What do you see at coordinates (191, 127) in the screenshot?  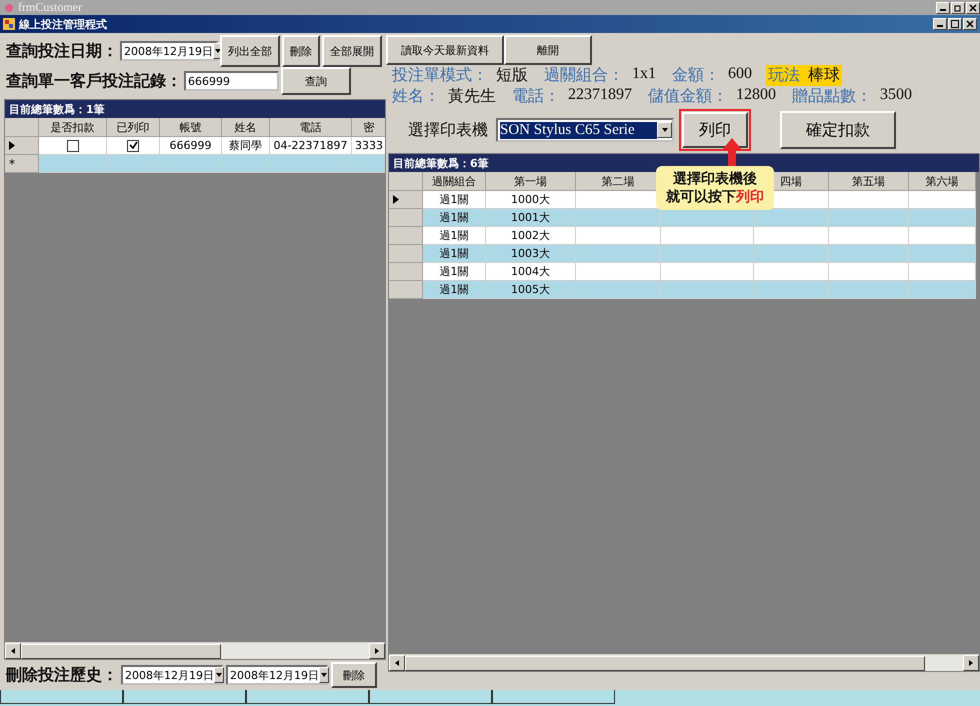 I see `column-header: 帳號` at bounding box center [191, 127].